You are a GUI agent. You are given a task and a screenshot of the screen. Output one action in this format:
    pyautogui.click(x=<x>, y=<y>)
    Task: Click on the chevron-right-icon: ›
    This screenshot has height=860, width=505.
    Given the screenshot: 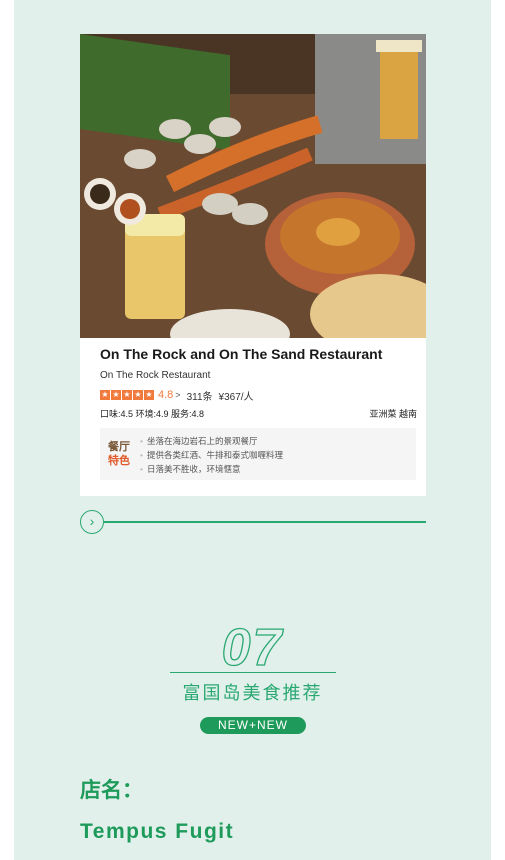 What is the action you would take?
    pyautogui.click(x=92, y=522)
    